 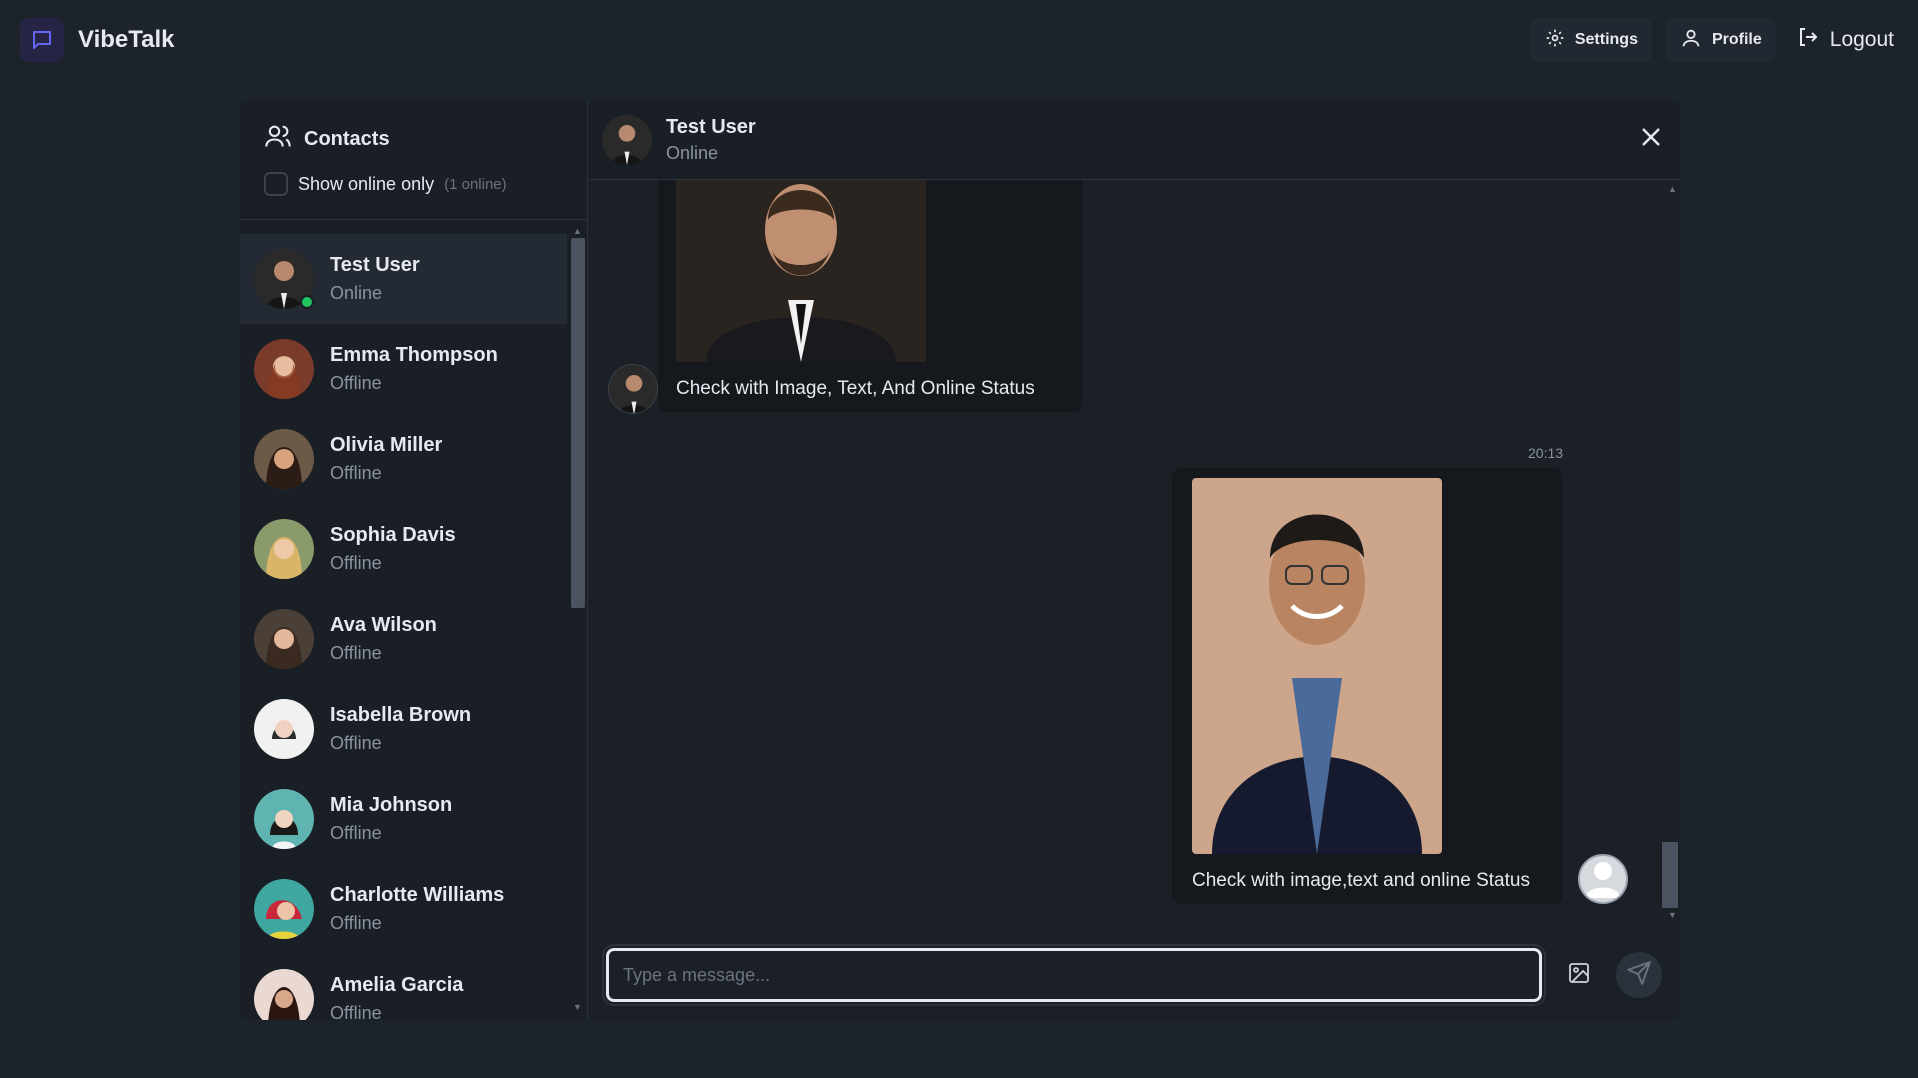 I want to click on show-online-checkbox, so click(x=276, y=184).